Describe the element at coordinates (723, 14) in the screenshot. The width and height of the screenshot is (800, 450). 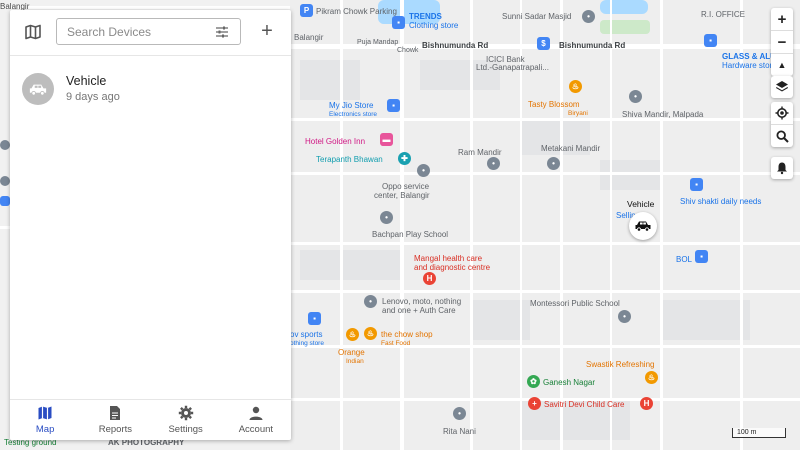
I see `place-label: R.I. OFFICE` at that location.